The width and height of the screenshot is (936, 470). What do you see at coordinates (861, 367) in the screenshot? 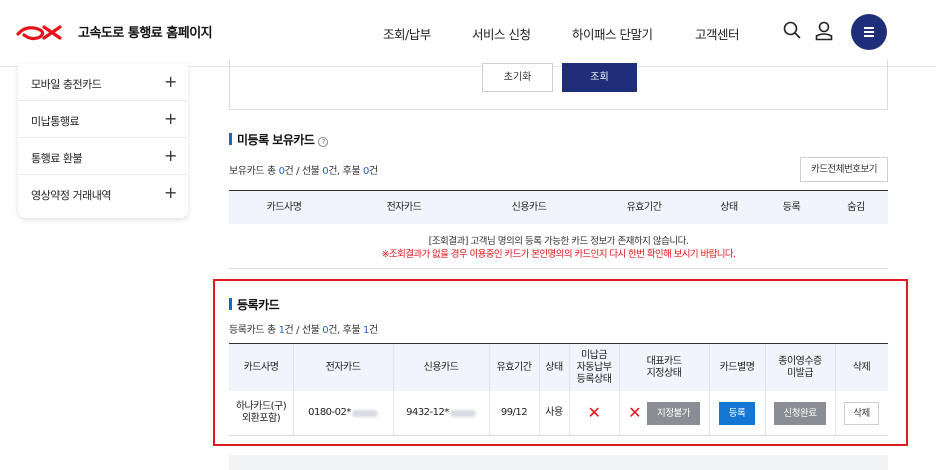
I see `col-delete: 삭제` at bounding box center [861, 367].